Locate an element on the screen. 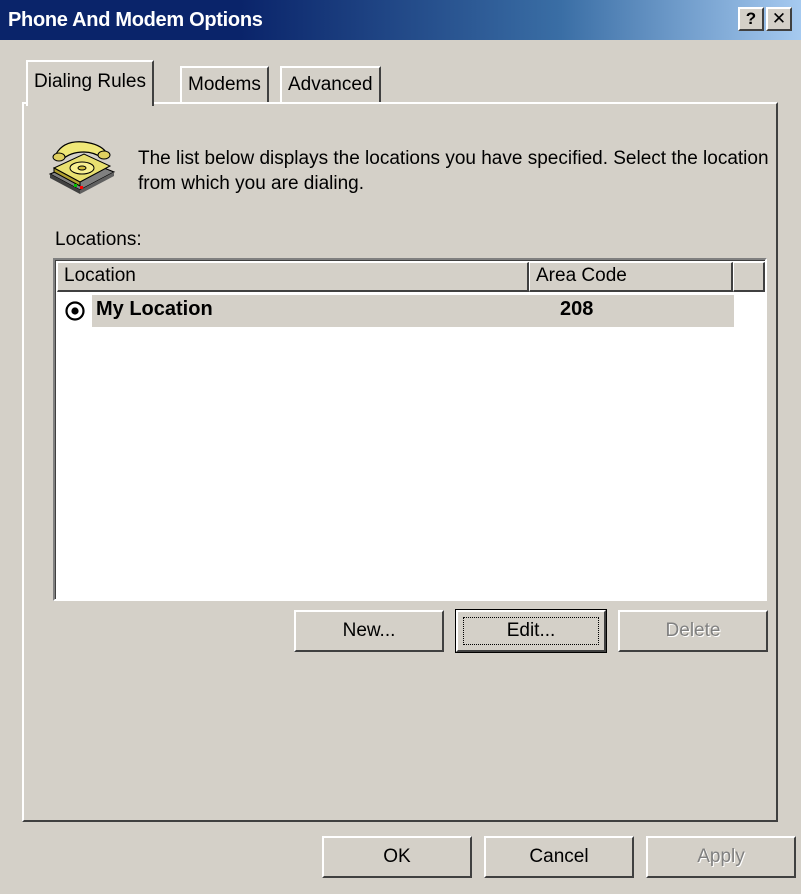  column-header-location: Location is located at coordinates (293, 277).